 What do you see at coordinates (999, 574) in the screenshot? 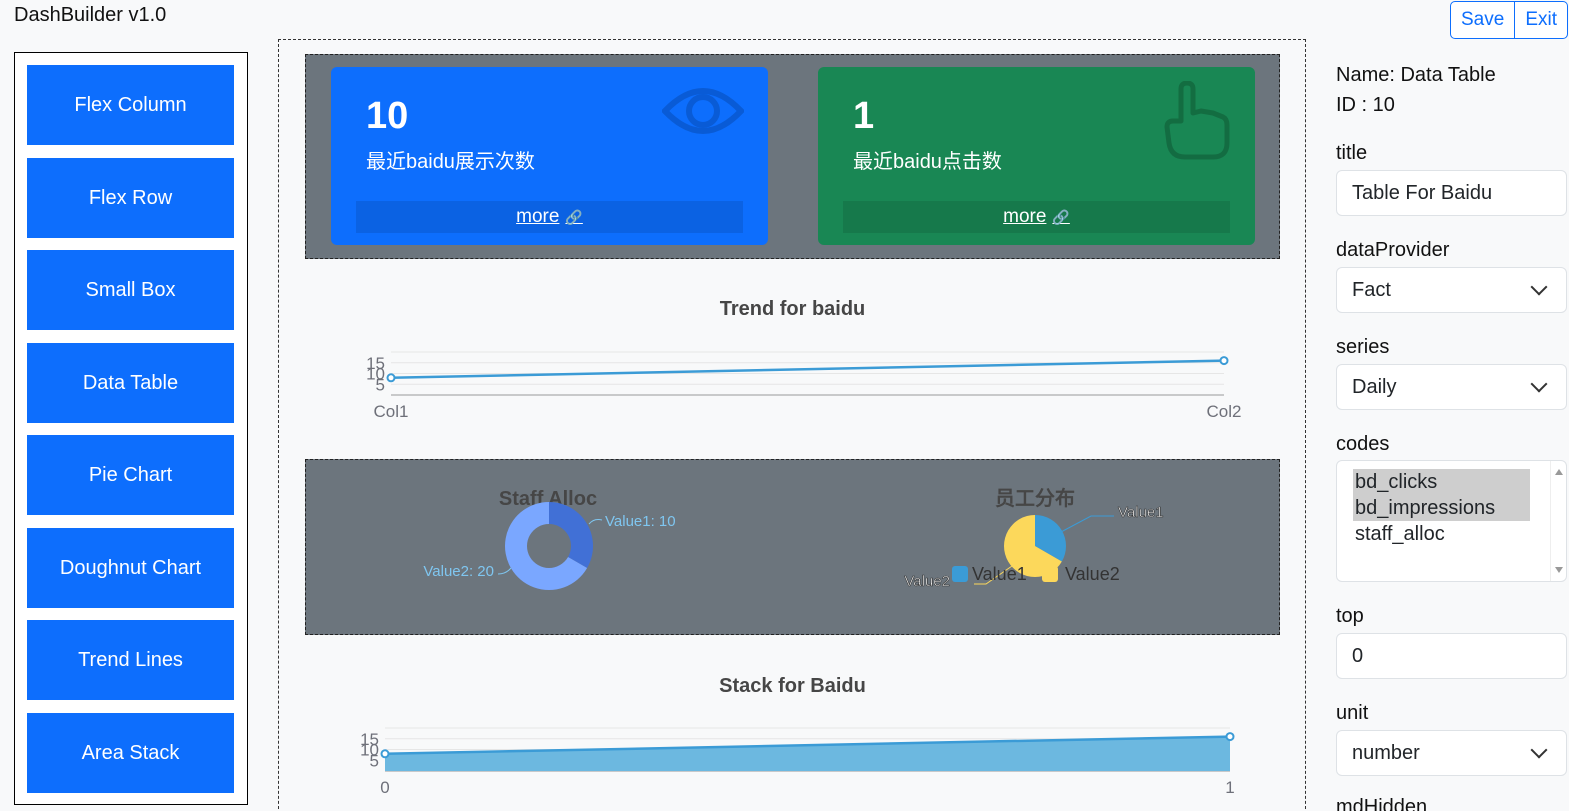
I see `legend-label: Value1` at bounding box center [999, 574].